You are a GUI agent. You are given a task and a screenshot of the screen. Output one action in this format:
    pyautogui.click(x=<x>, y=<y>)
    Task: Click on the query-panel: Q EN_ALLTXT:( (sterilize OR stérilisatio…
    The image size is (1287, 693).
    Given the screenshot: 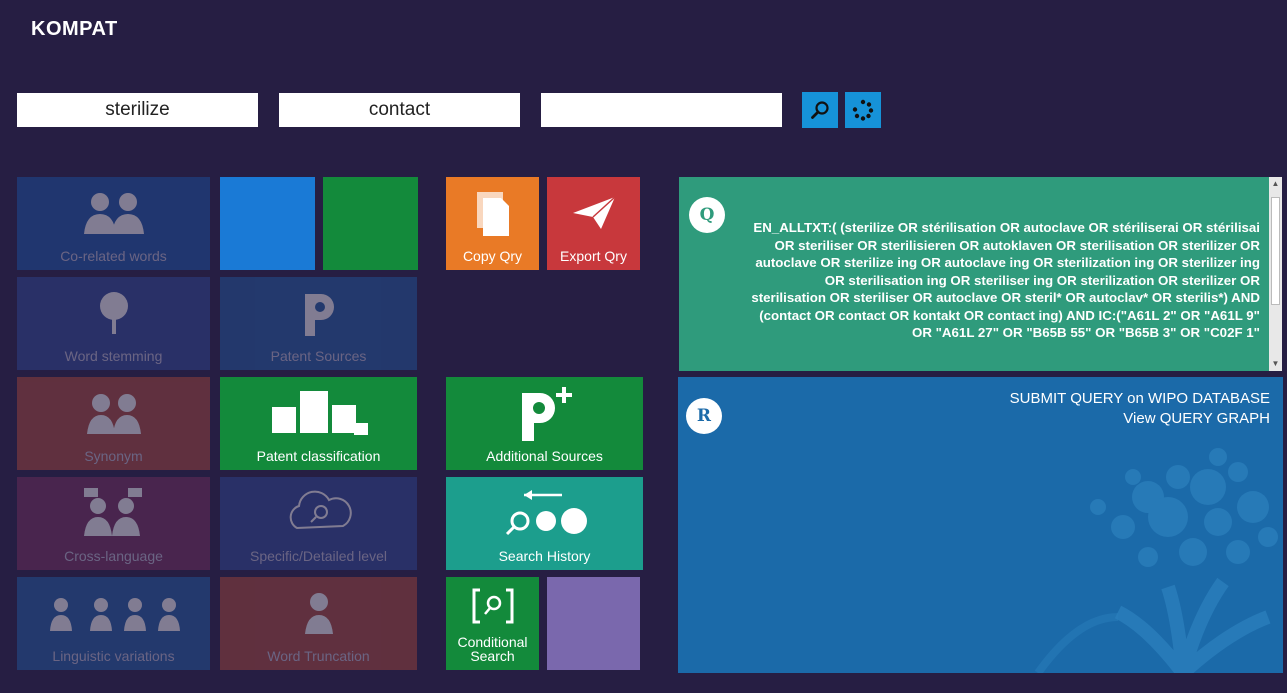 What is the action you would take?
    pyautogui.click(x=980, y=274)
    